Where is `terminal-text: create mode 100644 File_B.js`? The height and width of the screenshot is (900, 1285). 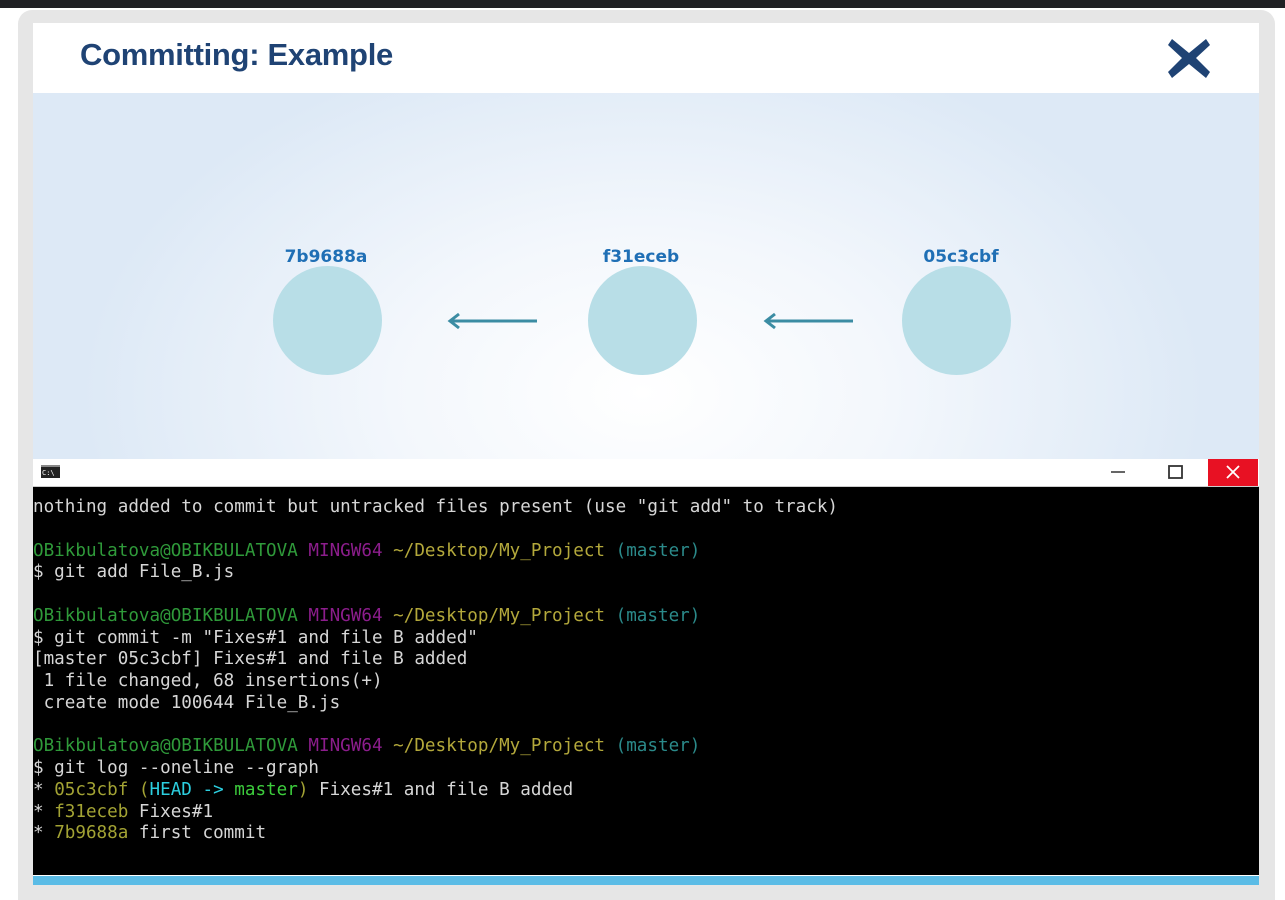 terminal-text: create mode 100644 File_B.js is located at coordinates (187, 702).